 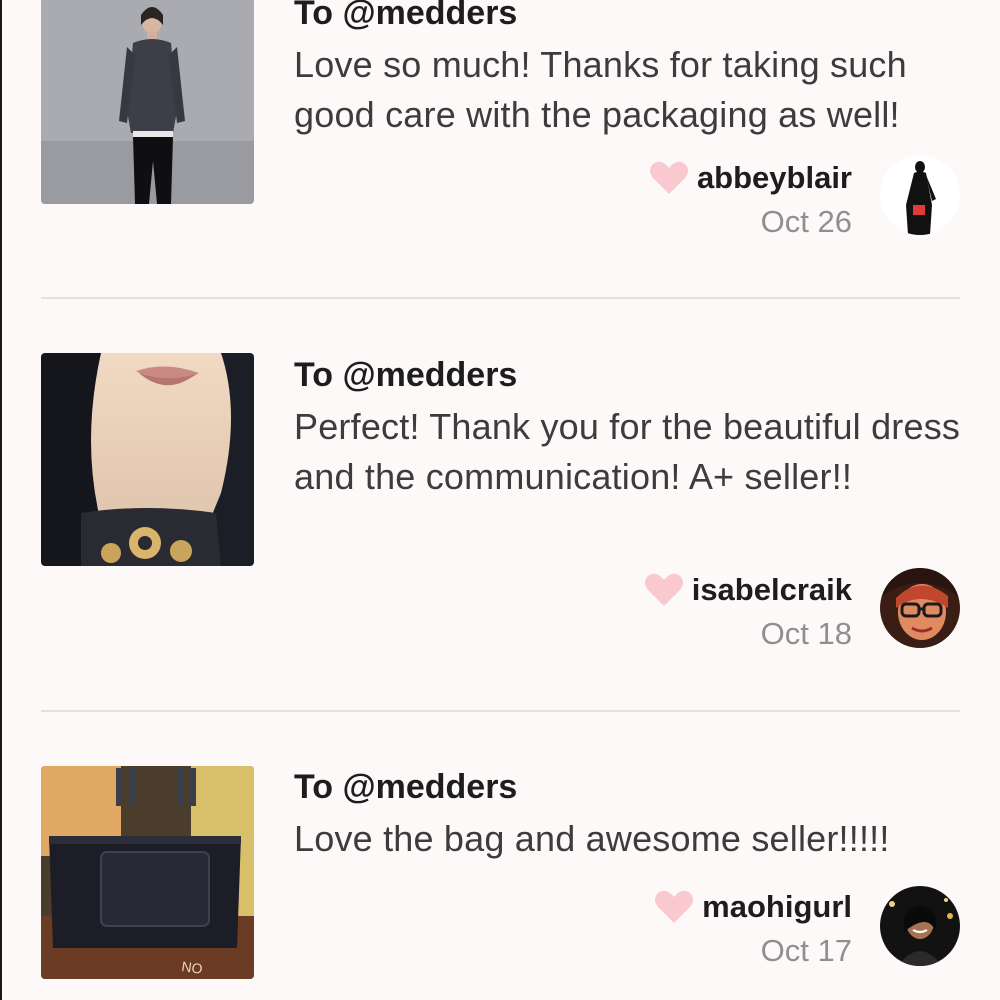 What do you see at coordinates (748, 612) in the screenshot?
I see `review-meta: isabelcraik Oct 18` at bounding box center [748, 612].